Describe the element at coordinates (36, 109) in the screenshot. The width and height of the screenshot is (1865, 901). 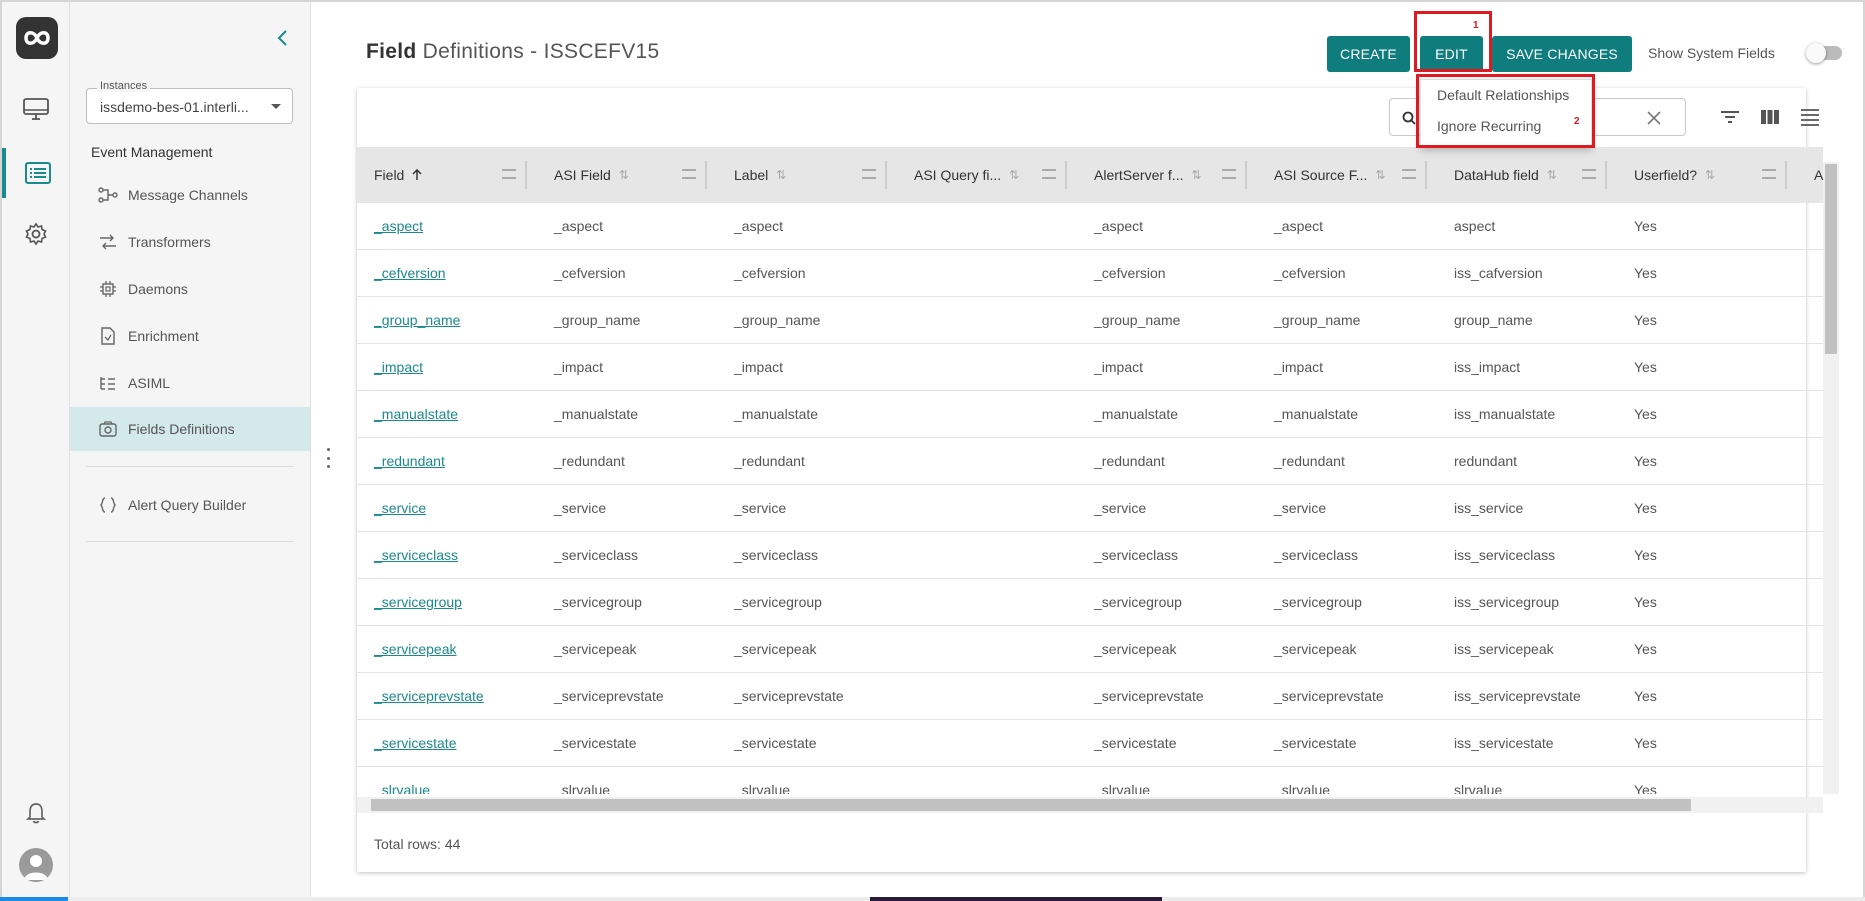
I see `monitor-icon` at that location.